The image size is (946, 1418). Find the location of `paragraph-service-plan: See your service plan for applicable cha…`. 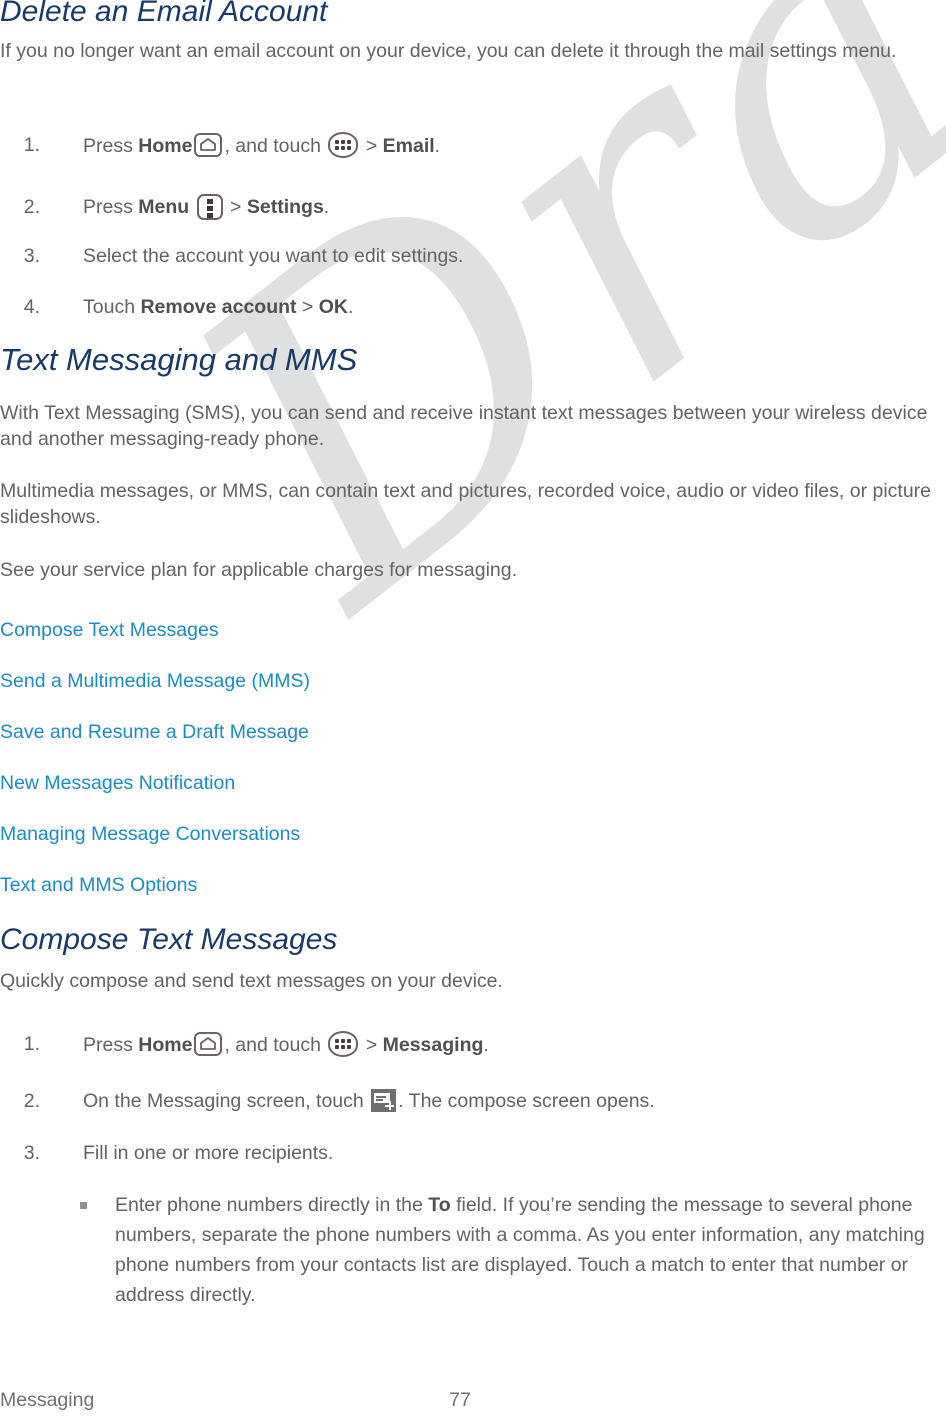

paragraph-service-plan: See your service plan for applicable cha… is located at coordinates (259, 570).